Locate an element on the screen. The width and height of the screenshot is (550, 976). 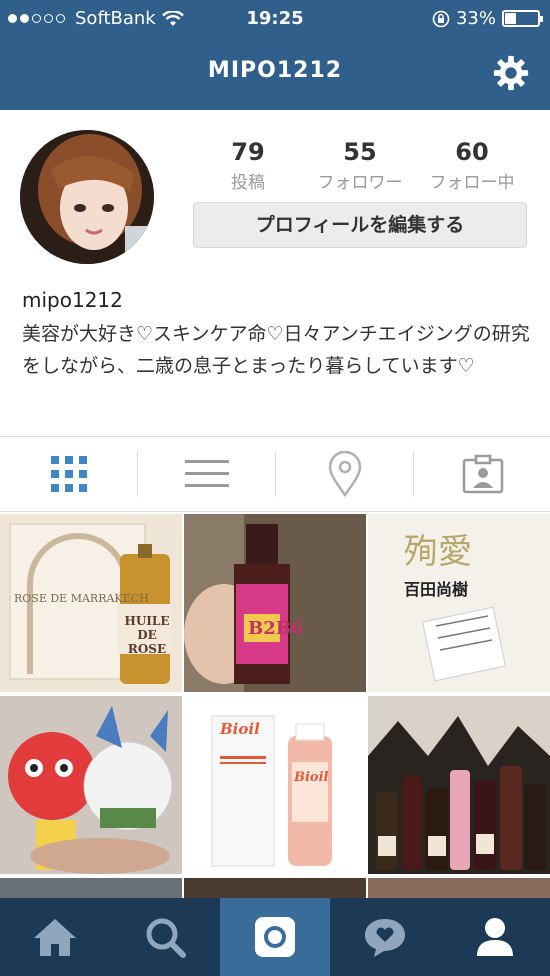
photo-caption: HUILE DE ROSE is located at coordinates (147, 635).